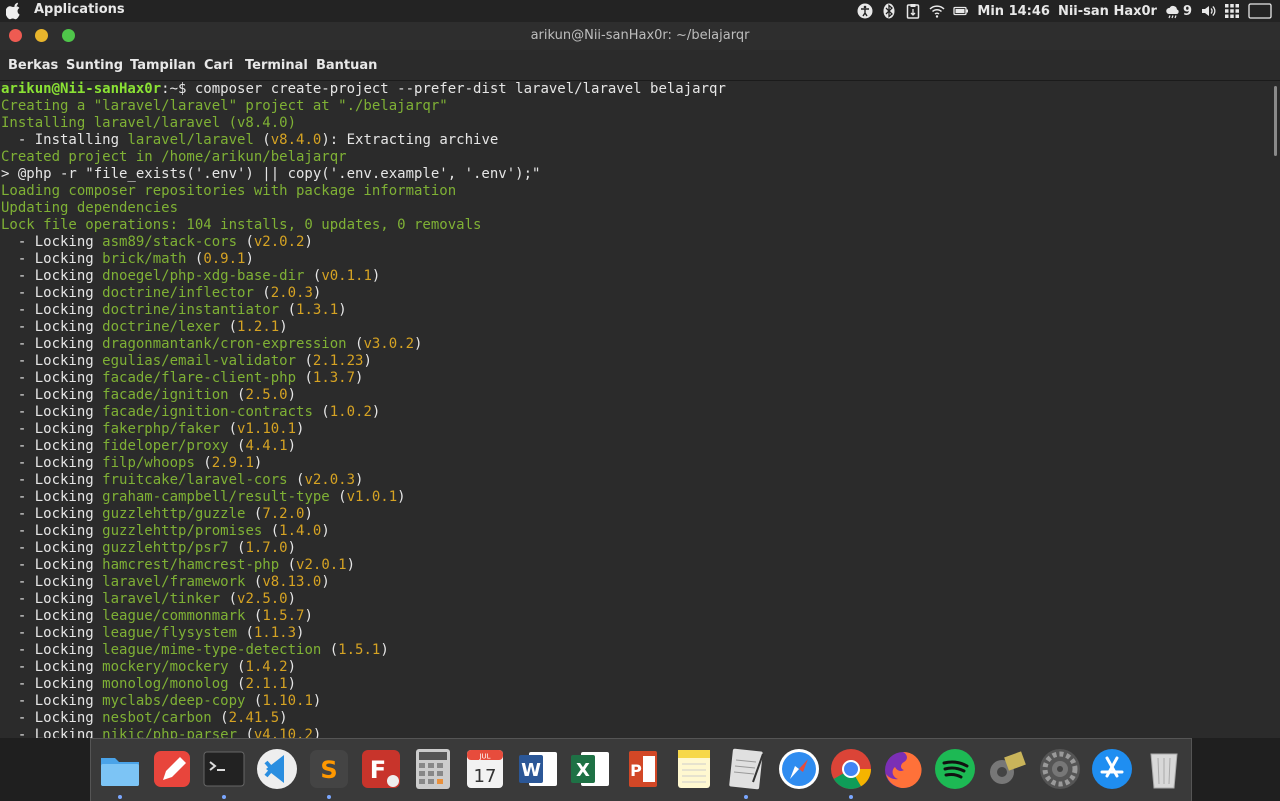 Image resolution: width=1280 pixels, height=801 pixels. What do you see at coordinates (640, 11) in the screenshot?
I see `top-panel: Applications Min 14:46 Nii-san Hax0r 9` at bounding box center [640, 11].